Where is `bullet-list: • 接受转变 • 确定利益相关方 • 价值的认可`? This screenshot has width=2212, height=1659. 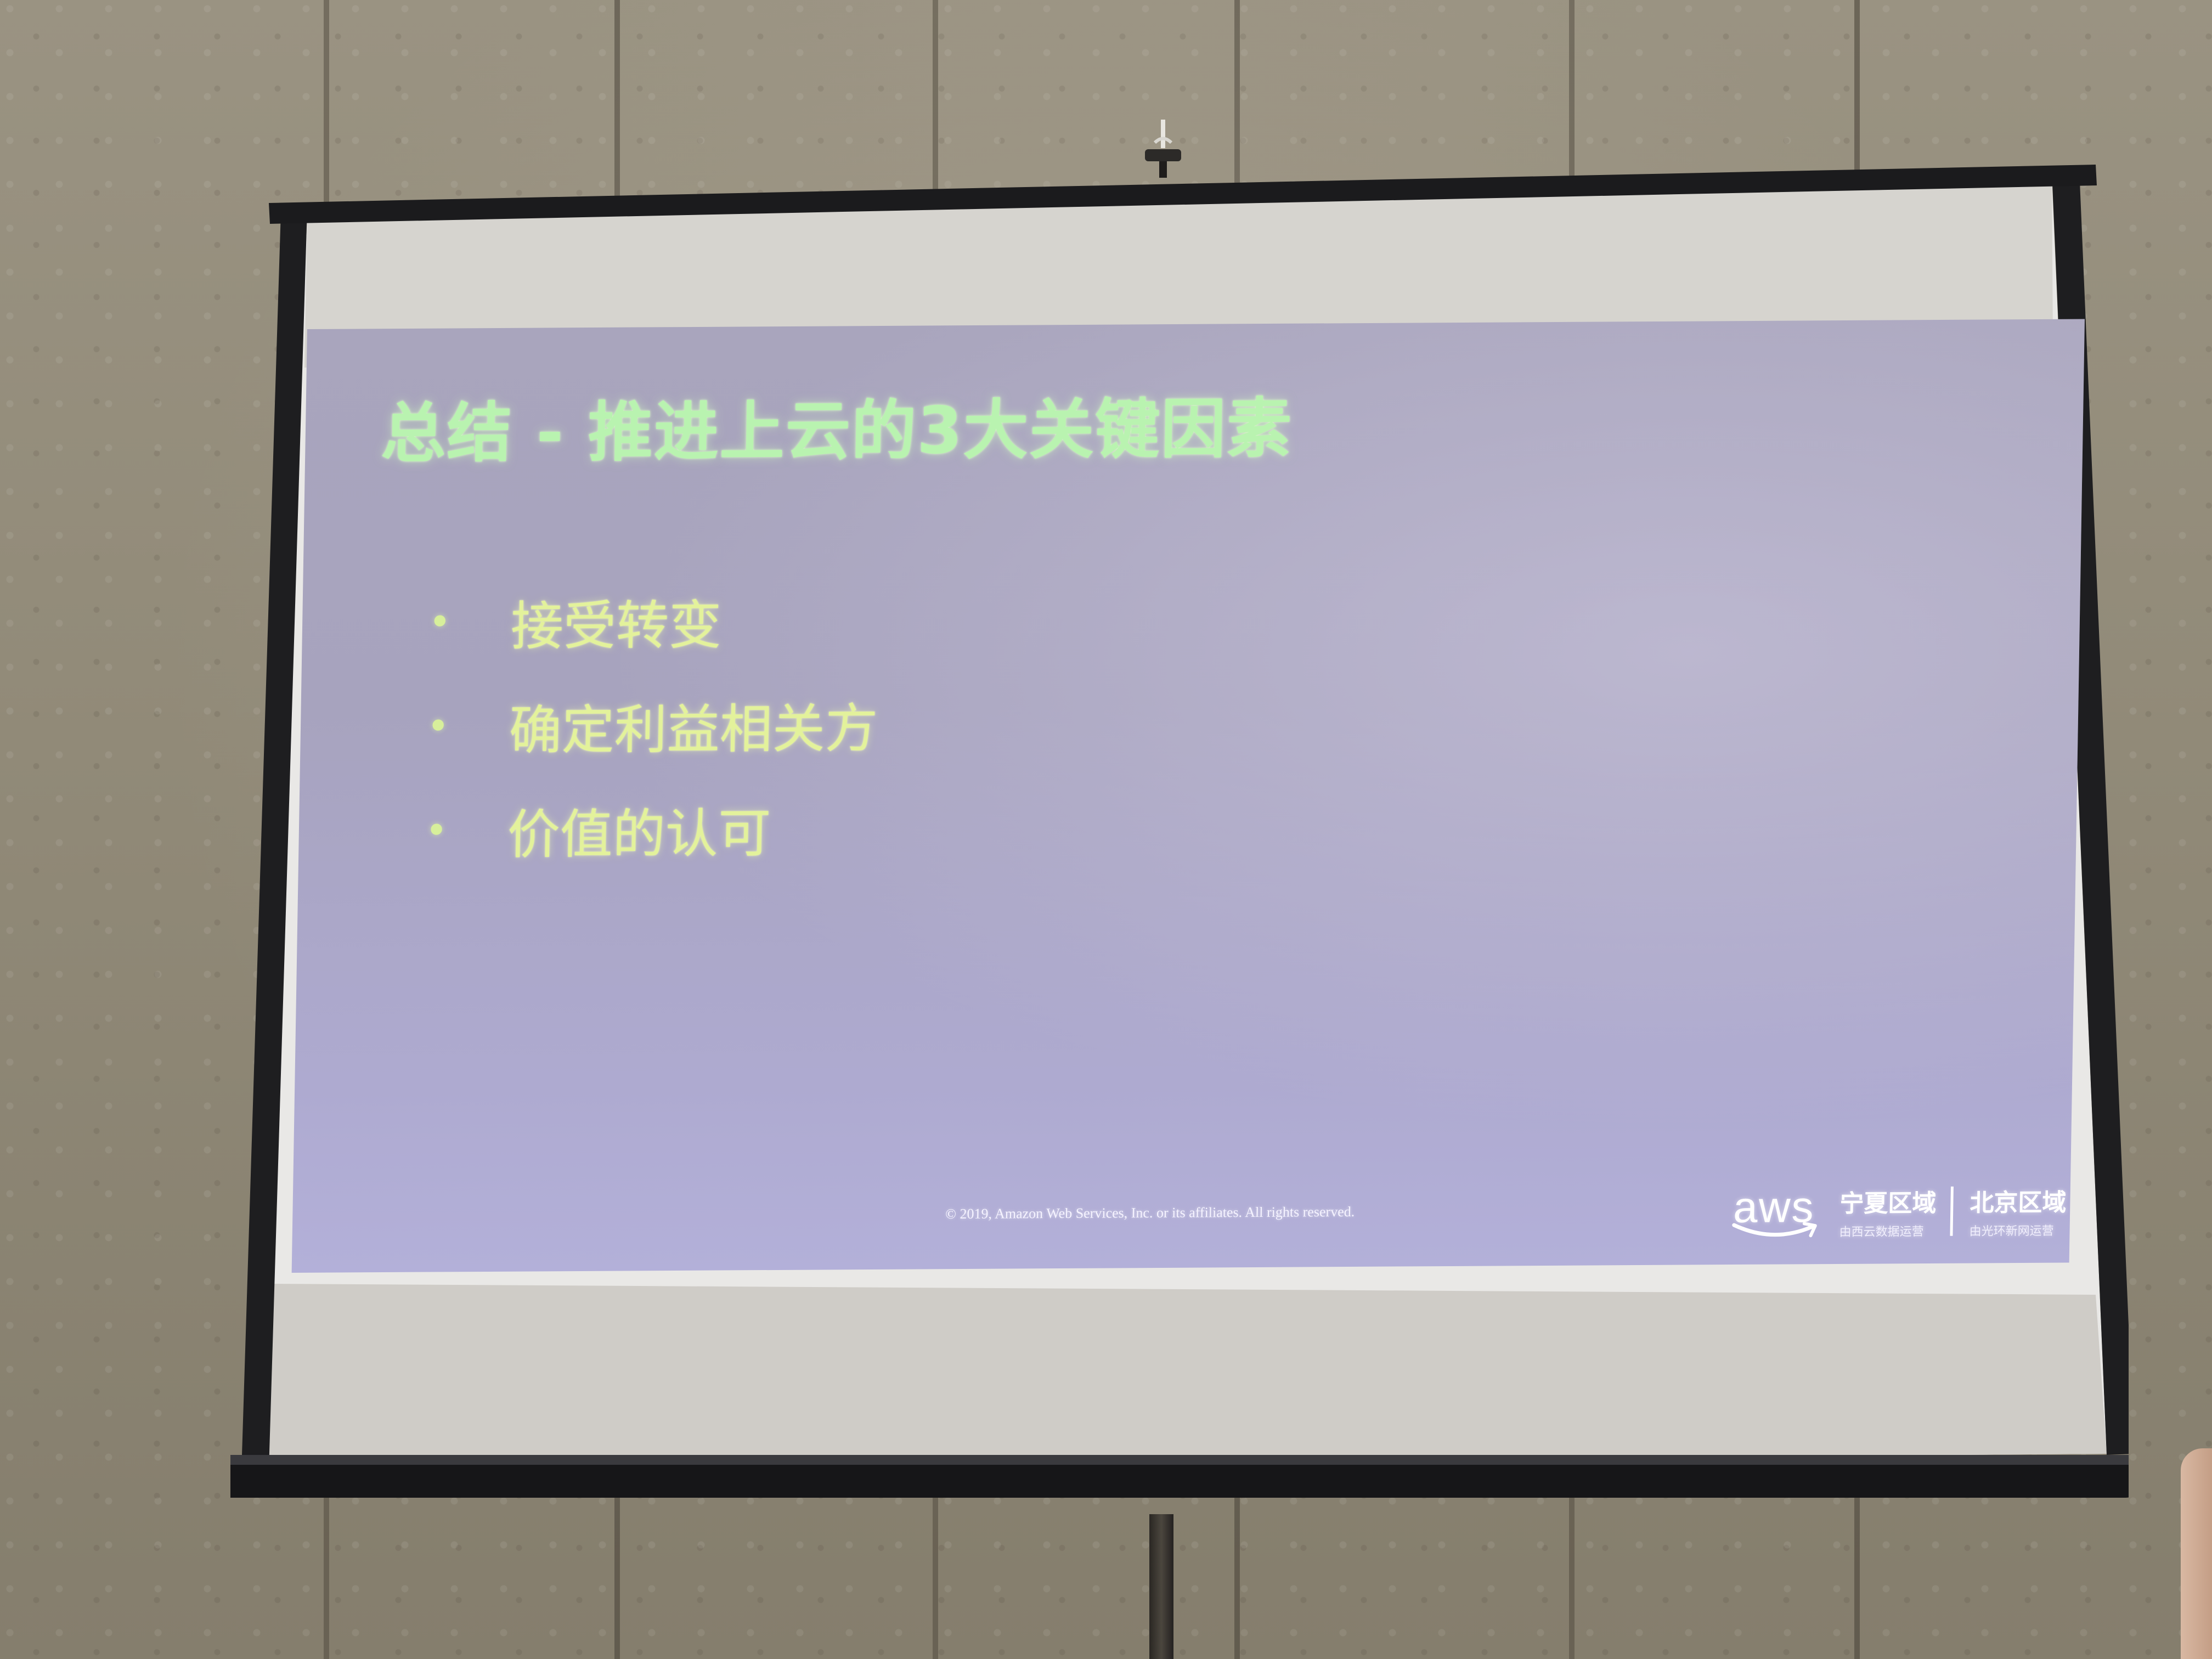 bullet-list: • 接受转变 • 确定利益相关方 • 价值的认可 is located at coordinates (652, 725).